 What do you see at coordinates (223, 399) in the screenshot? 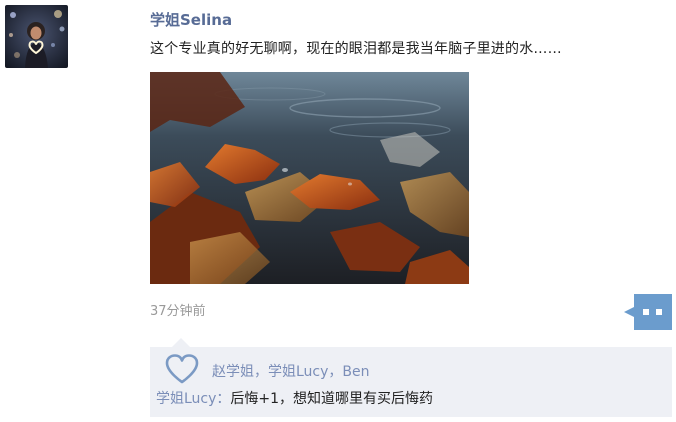
I see `comment-colon: ：` at bounding box center [223, 399].